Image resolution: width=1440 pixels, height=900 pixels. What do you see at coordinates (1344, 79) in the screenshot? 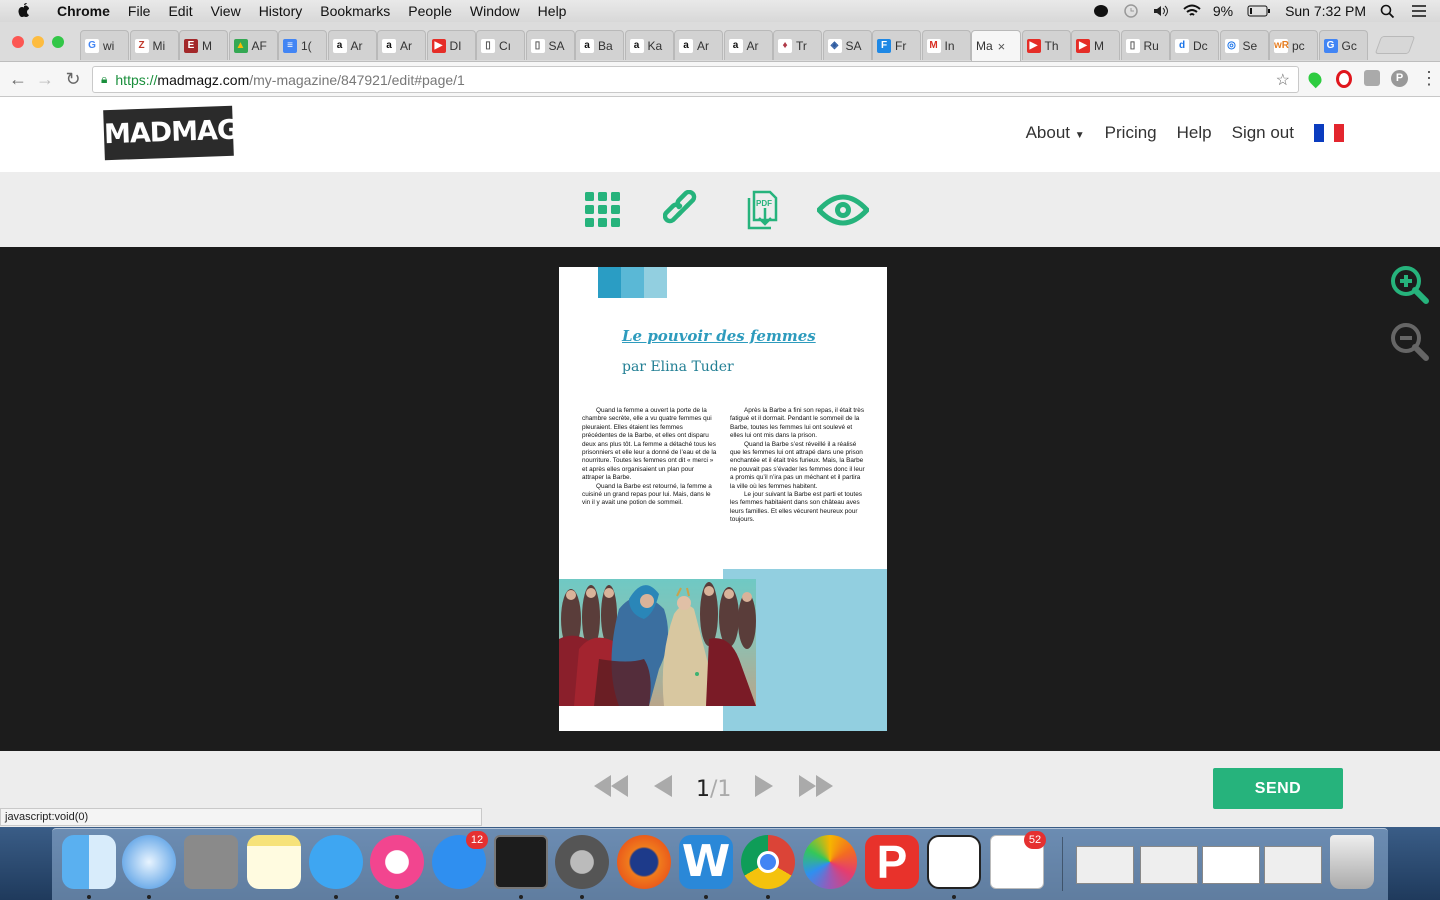
I see `opera-extension-icon` at bounding box center [1344, 79].